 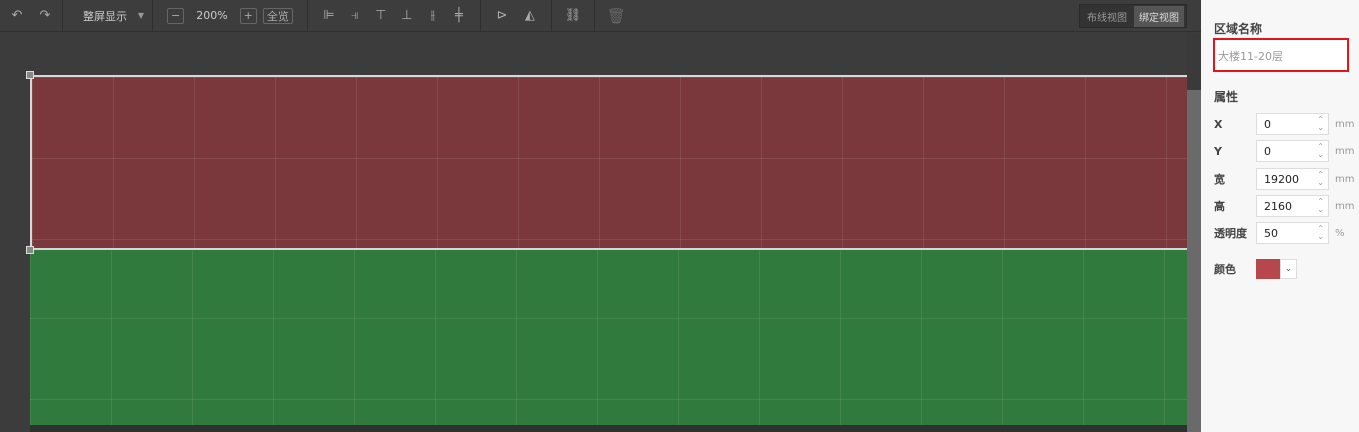 I want to click on region-name-label: 区域名称, so click(x=1238, y=29).